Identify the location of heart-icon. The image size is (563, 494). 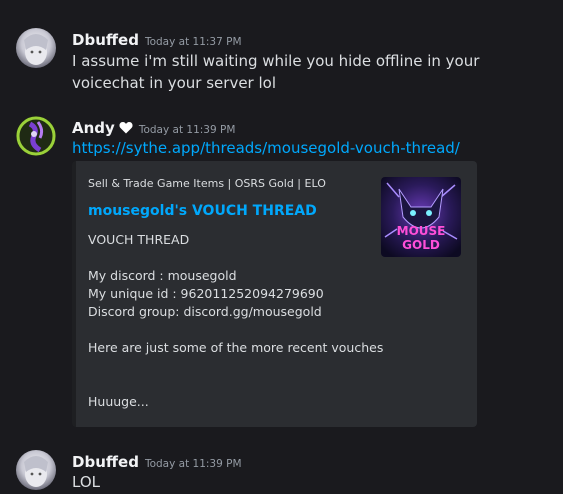
(126, 128).